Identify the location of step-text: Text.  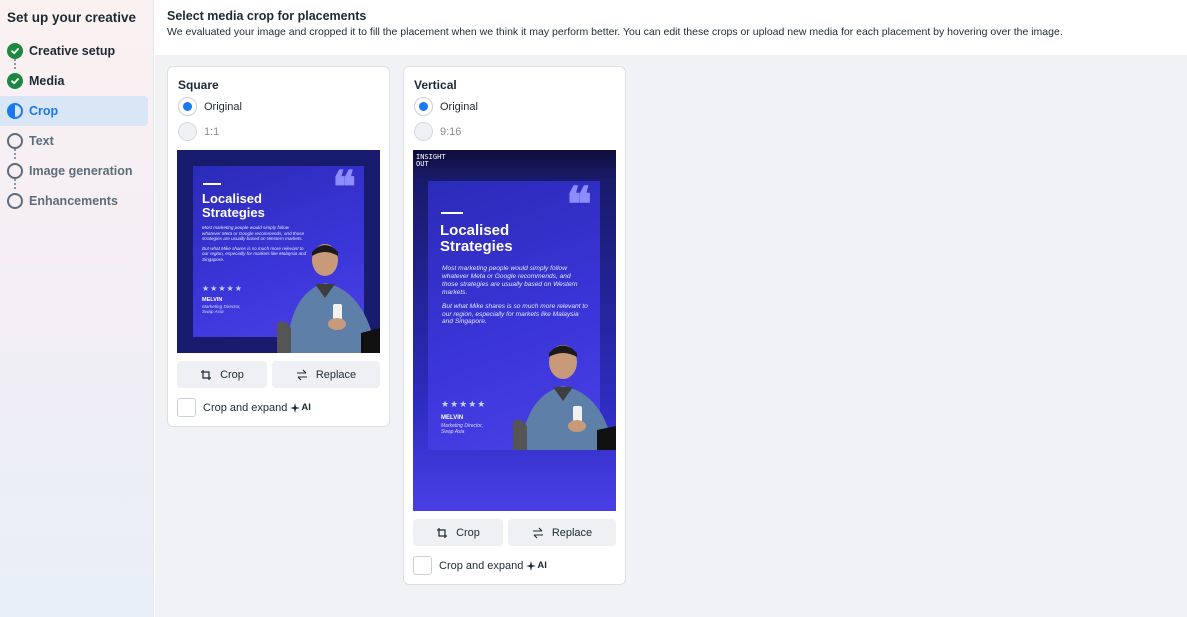
(74, 141).